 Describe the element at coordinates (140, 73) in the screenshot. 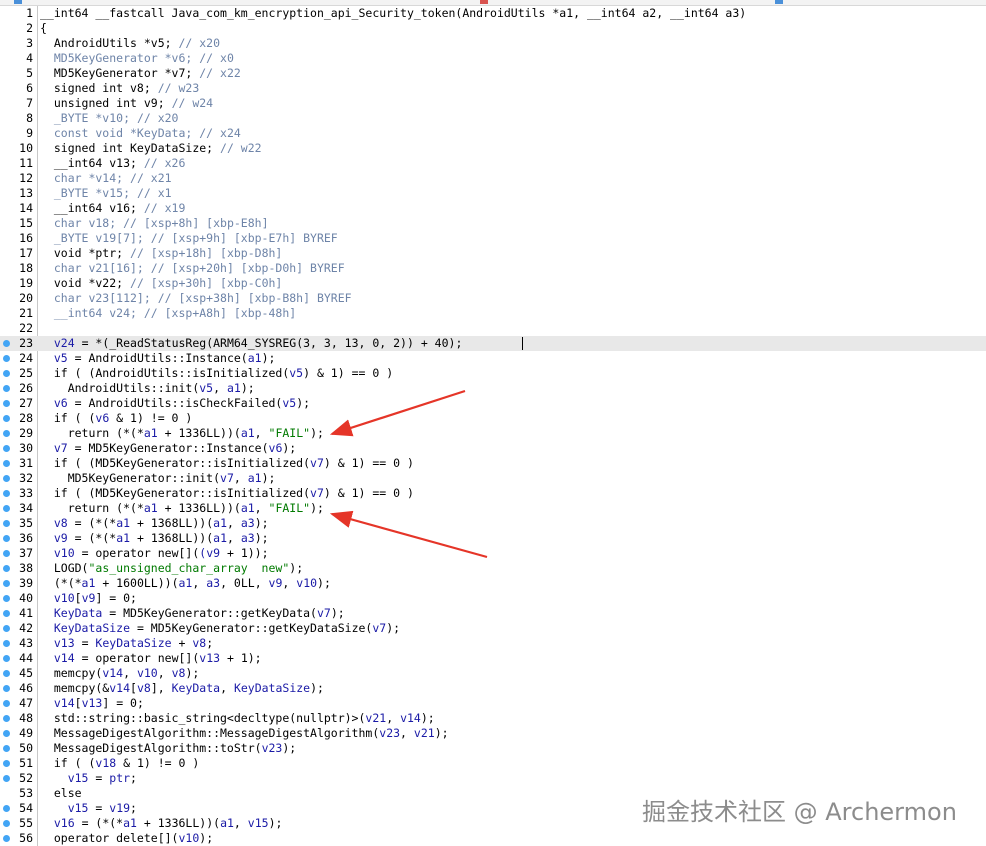

I see `code-text: MD5KeyGenerator *v7; // x22` at that location.